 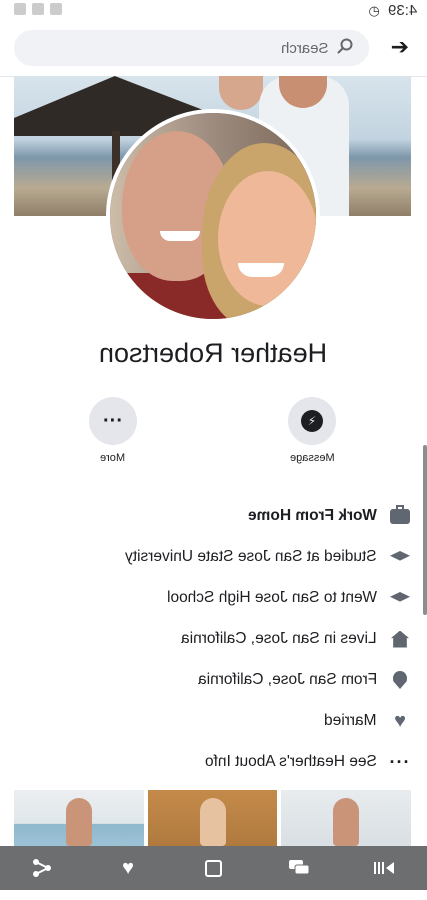 I want to click on status-icons, so click(x=38, y=9).